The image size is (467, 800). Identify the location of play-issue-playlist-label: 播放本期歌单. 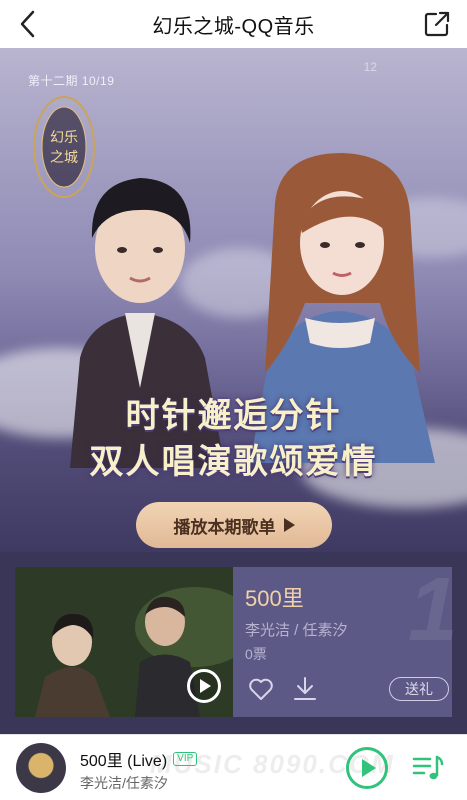
(224, 527).